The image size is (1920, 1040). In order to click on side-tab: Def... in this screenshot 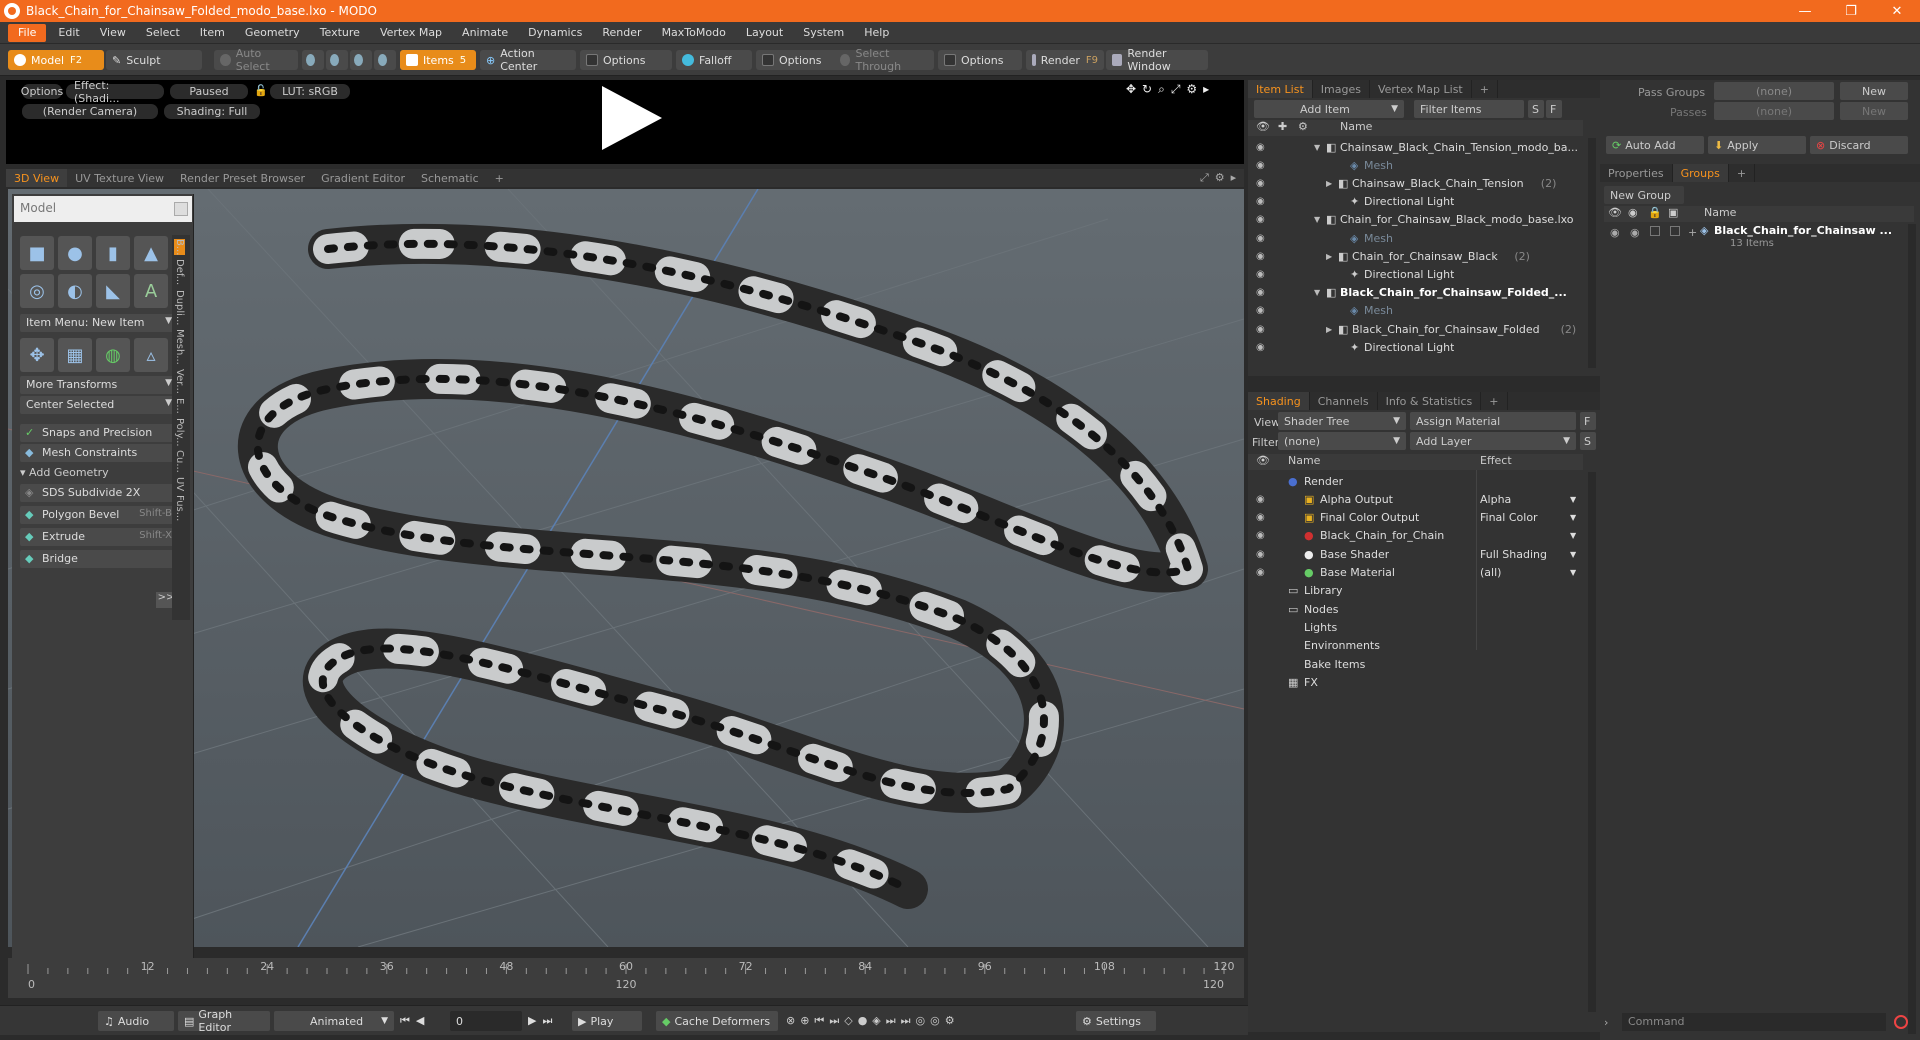, I will do `click(179, 272)`.